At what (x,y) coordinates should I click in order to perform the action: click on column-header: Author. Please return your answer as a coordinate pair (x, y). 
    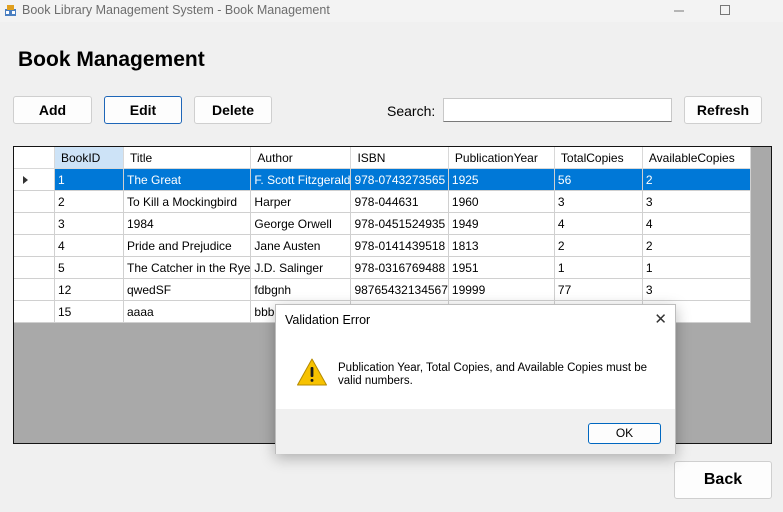
    Looking at the image, I should click on (301, 158).